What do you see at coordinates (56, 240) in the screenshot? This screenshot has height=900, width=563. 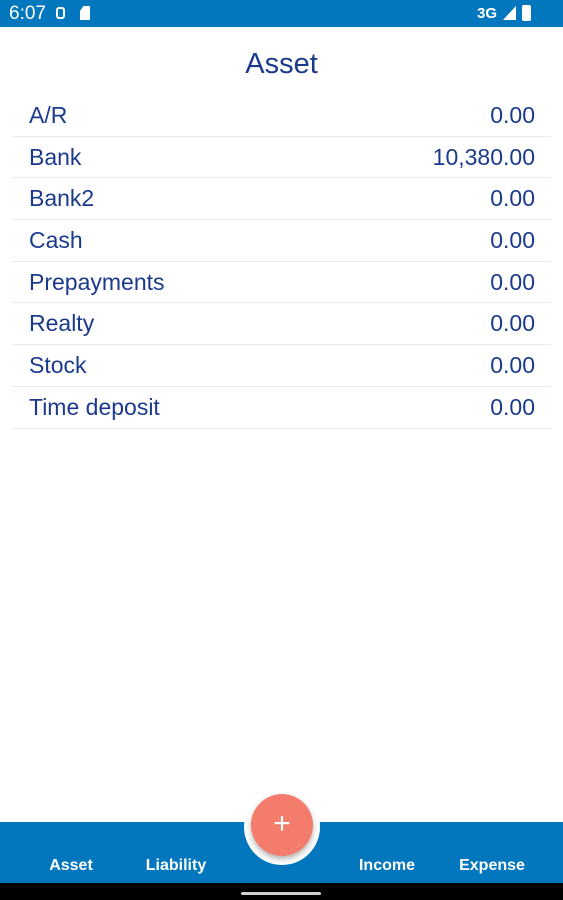 I see `account-name: Cash` at bounding box center [56, 240].